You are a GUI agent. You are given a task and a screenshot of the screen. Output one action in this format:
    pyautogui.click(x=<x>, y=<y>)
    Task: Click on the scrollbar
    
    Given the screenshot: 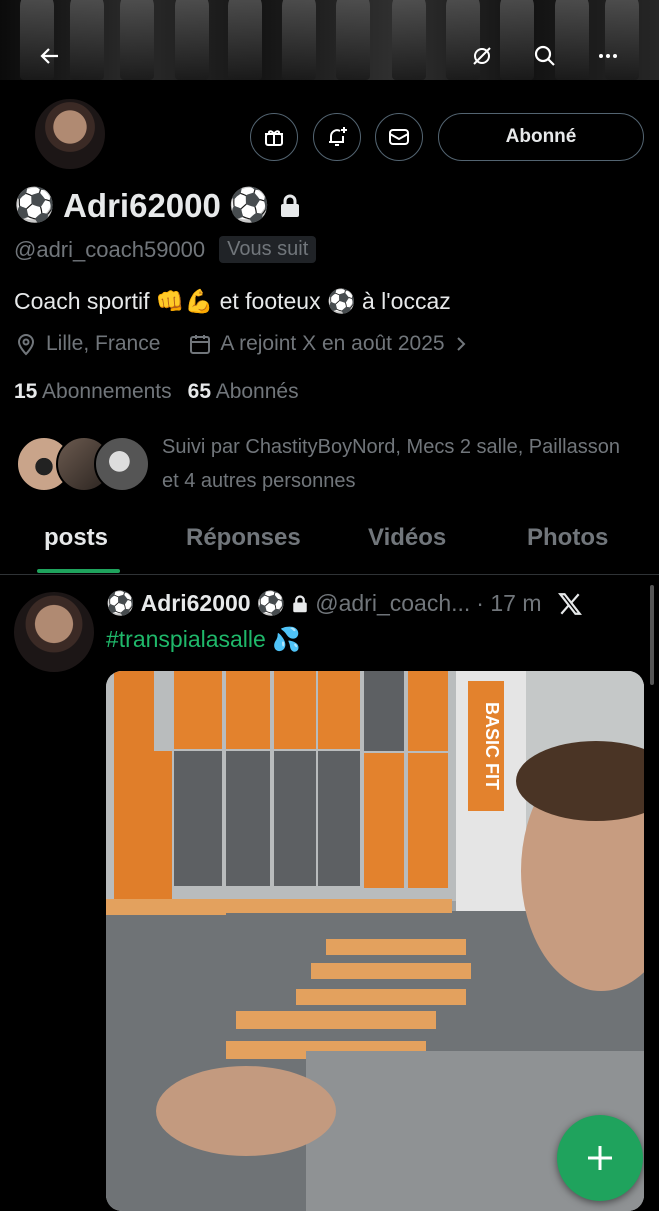 What is the action you would take?
    pyautogui.click(x=652, y=635)
    